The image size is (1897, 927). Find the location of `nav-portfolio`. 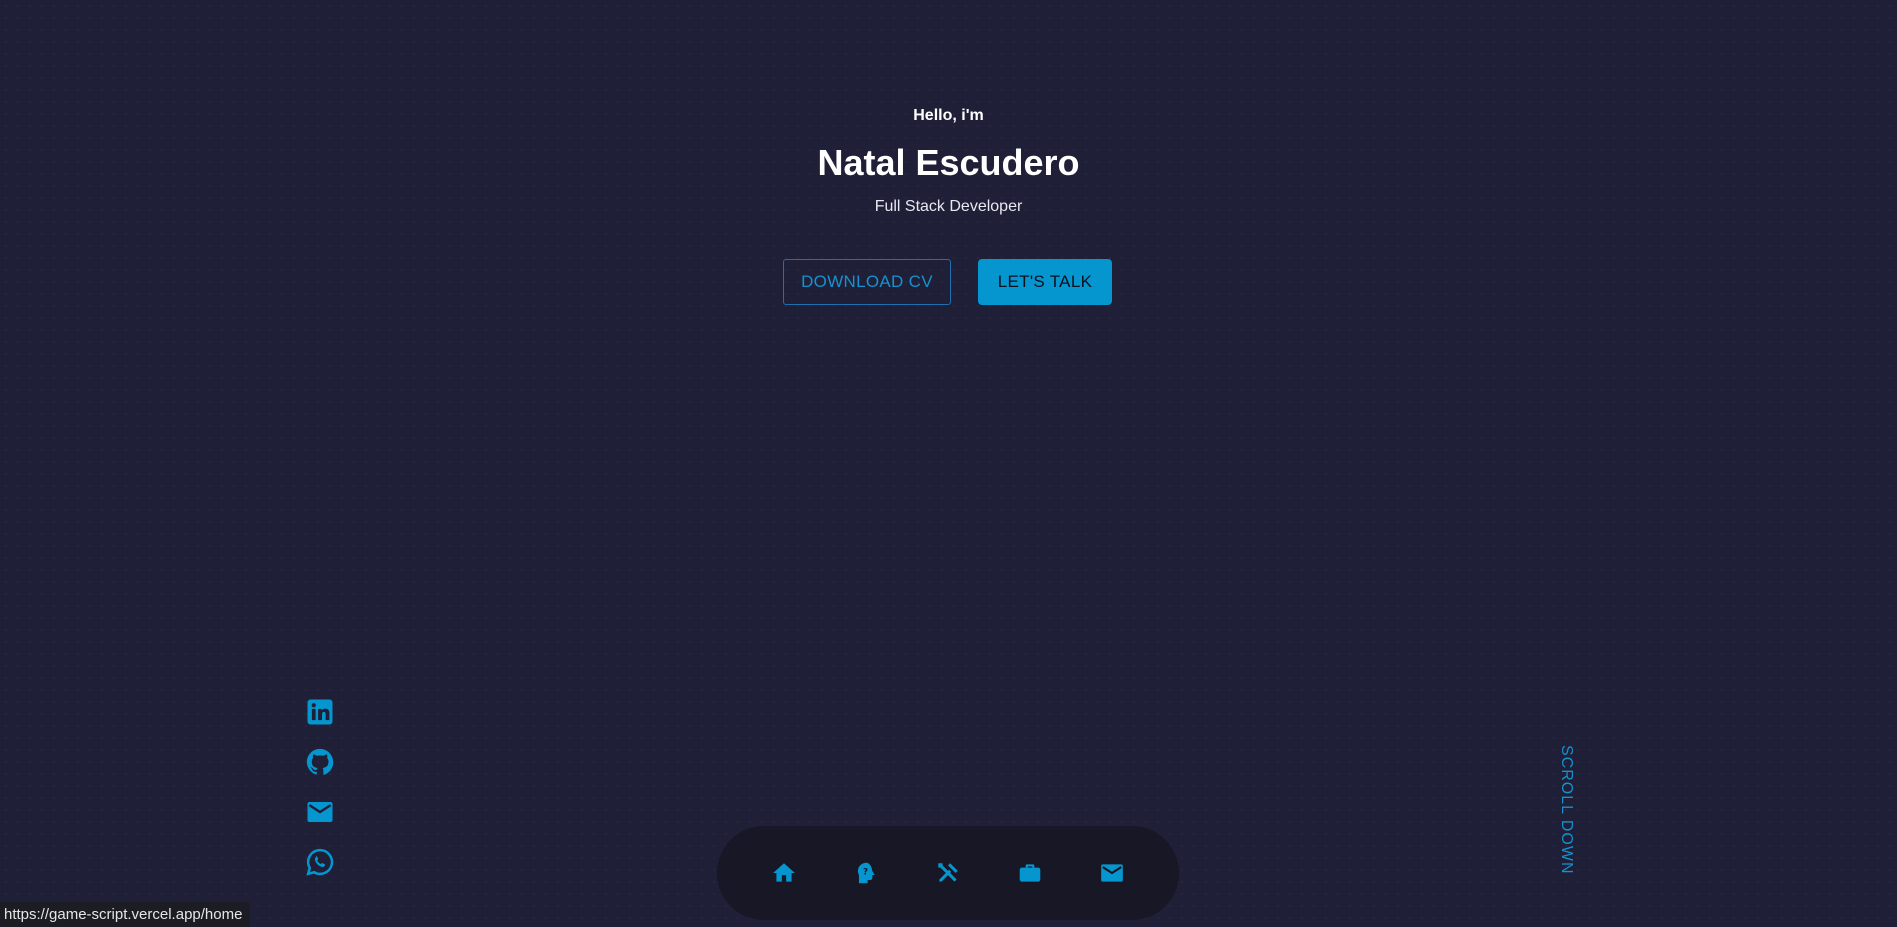

nav-portfolio is located at coordinates (1030, 873).